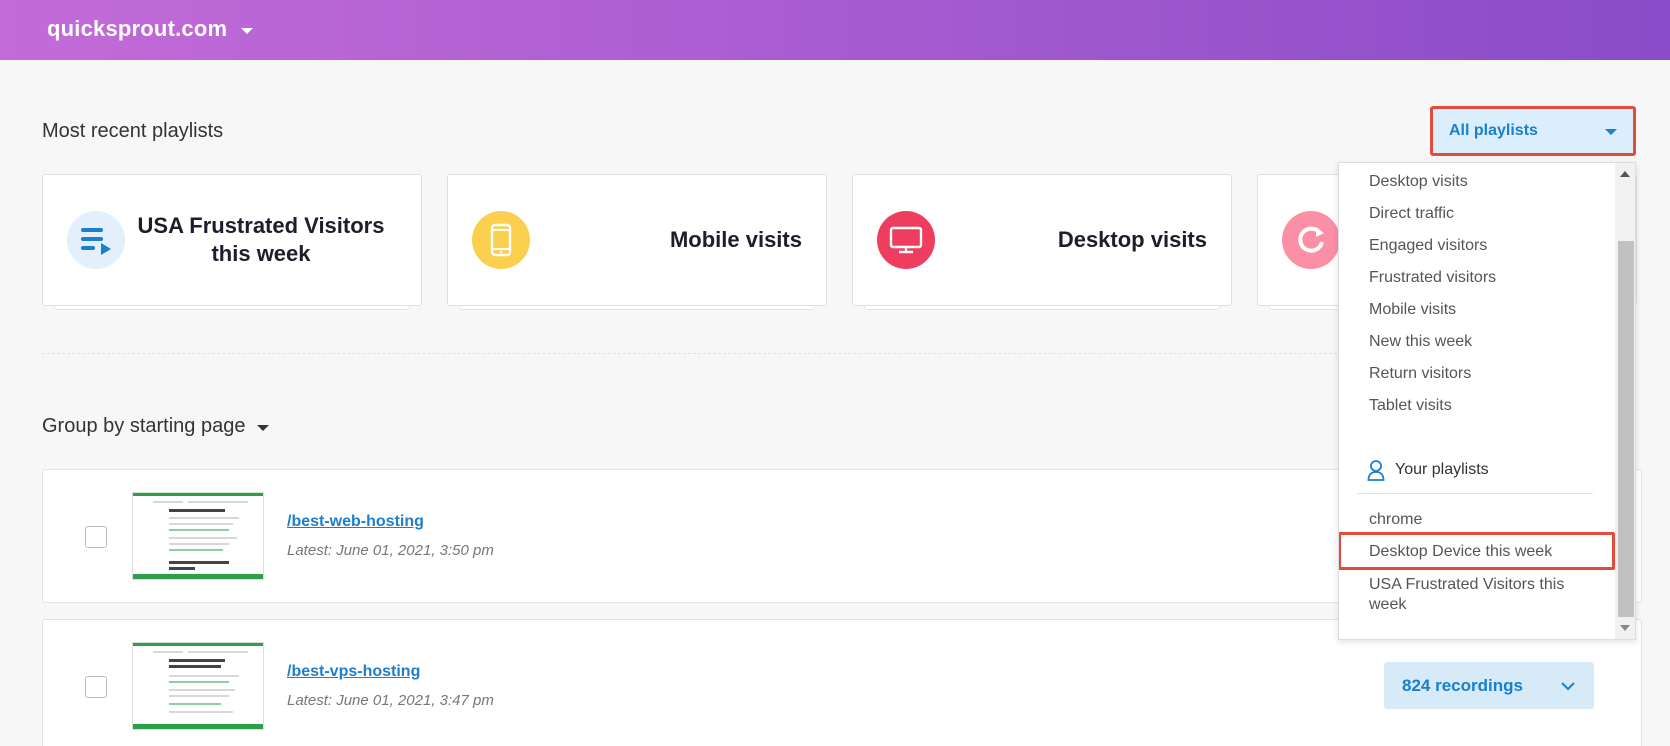 Image resolution: width=1670 pixels, height=746 pixels. What do you see at coordinates (1418, 182) in the screenshot?
I see `menu-item: Desktop visits` at bounding box center [1418, 182].